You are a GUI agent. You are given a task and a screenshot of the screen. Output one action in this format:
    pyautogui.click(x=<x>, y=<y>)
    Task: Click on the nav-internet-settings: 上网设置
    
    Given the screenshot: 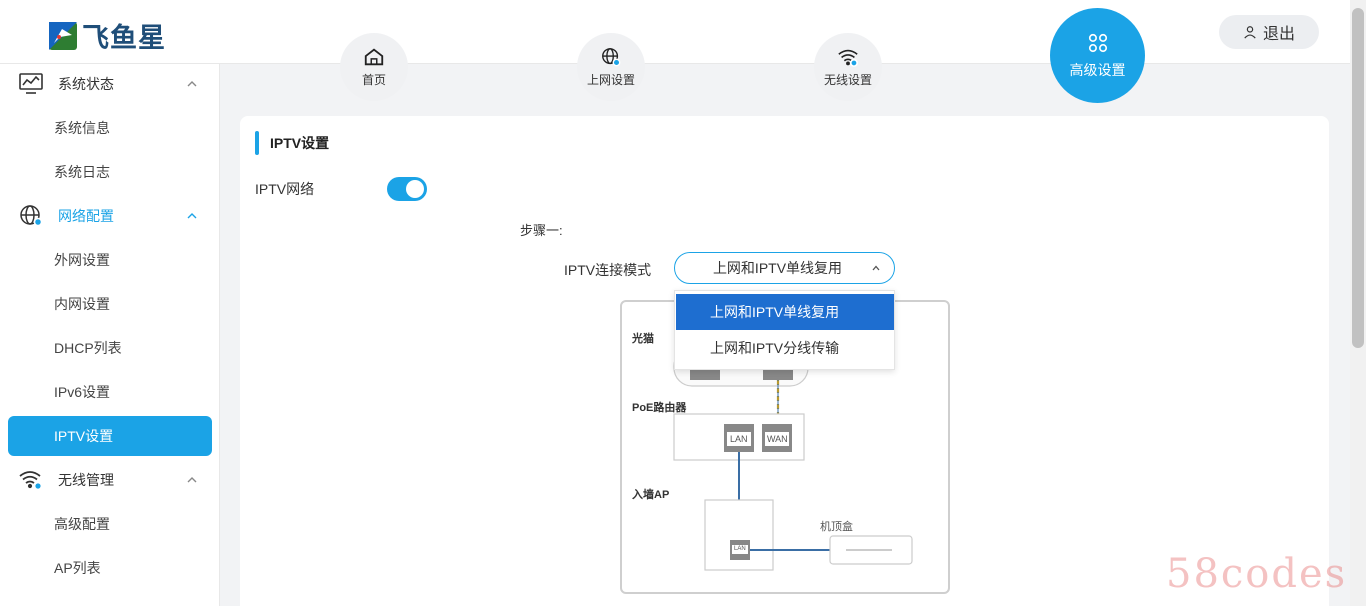 What is the action you would take?
    pyautogui.click(x=611, y=67)
    